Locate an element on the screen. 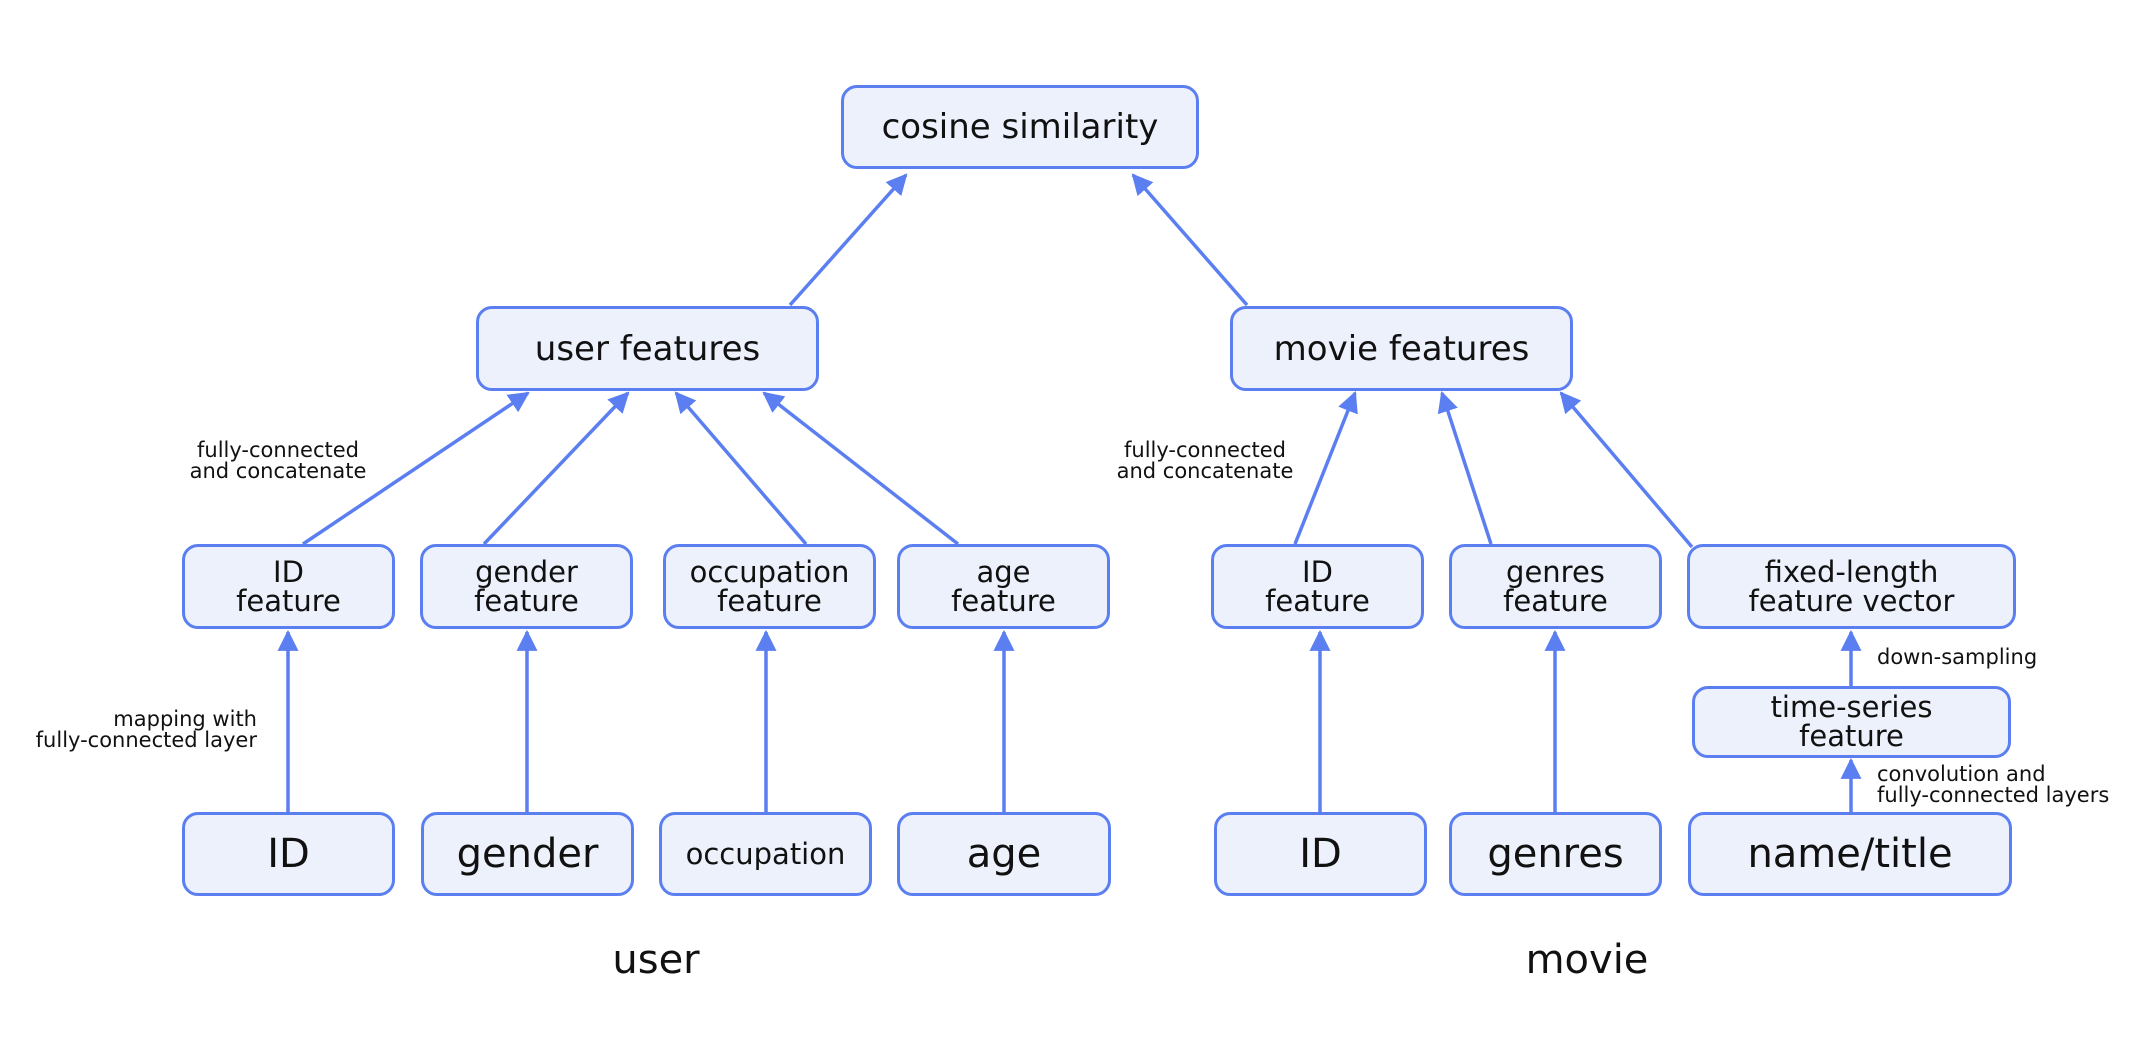  edge-genres-feature-to-movie-features is located at coordinates (1465, 468).